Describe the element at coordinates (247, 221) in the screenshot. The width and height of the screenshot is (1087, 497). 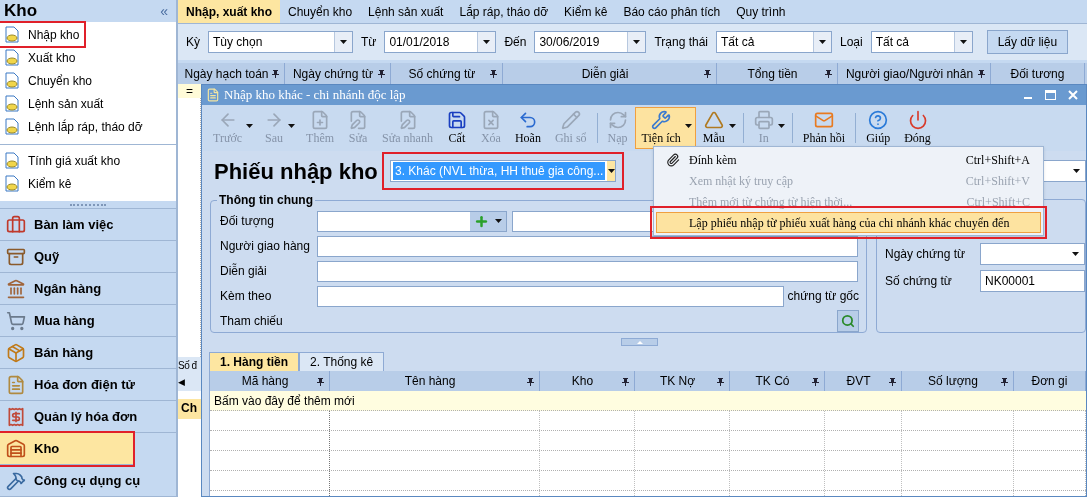
I see `field-label: Đối tượng` at that location.